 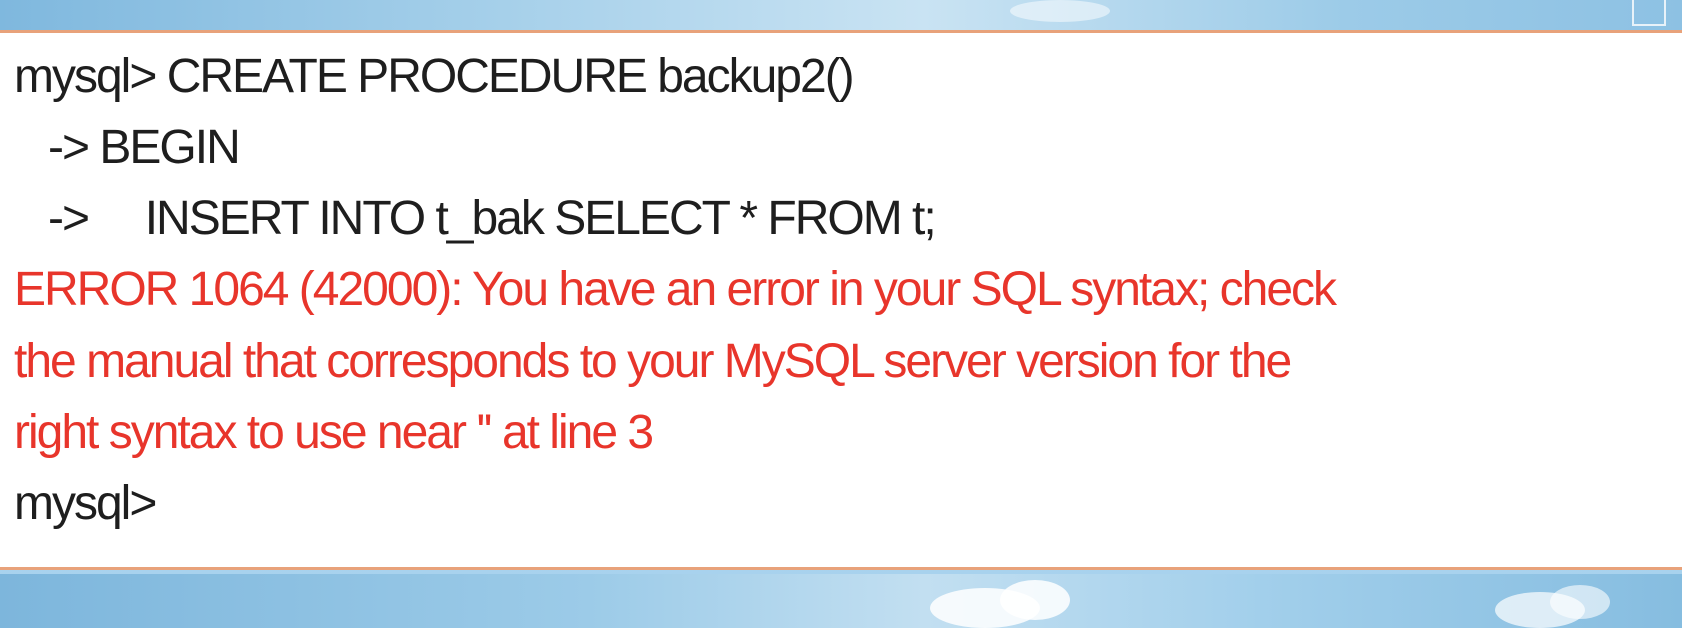 I want to click on error-message-line-3: right syntax to use near '' at line 3, so click(x=334, y=432).